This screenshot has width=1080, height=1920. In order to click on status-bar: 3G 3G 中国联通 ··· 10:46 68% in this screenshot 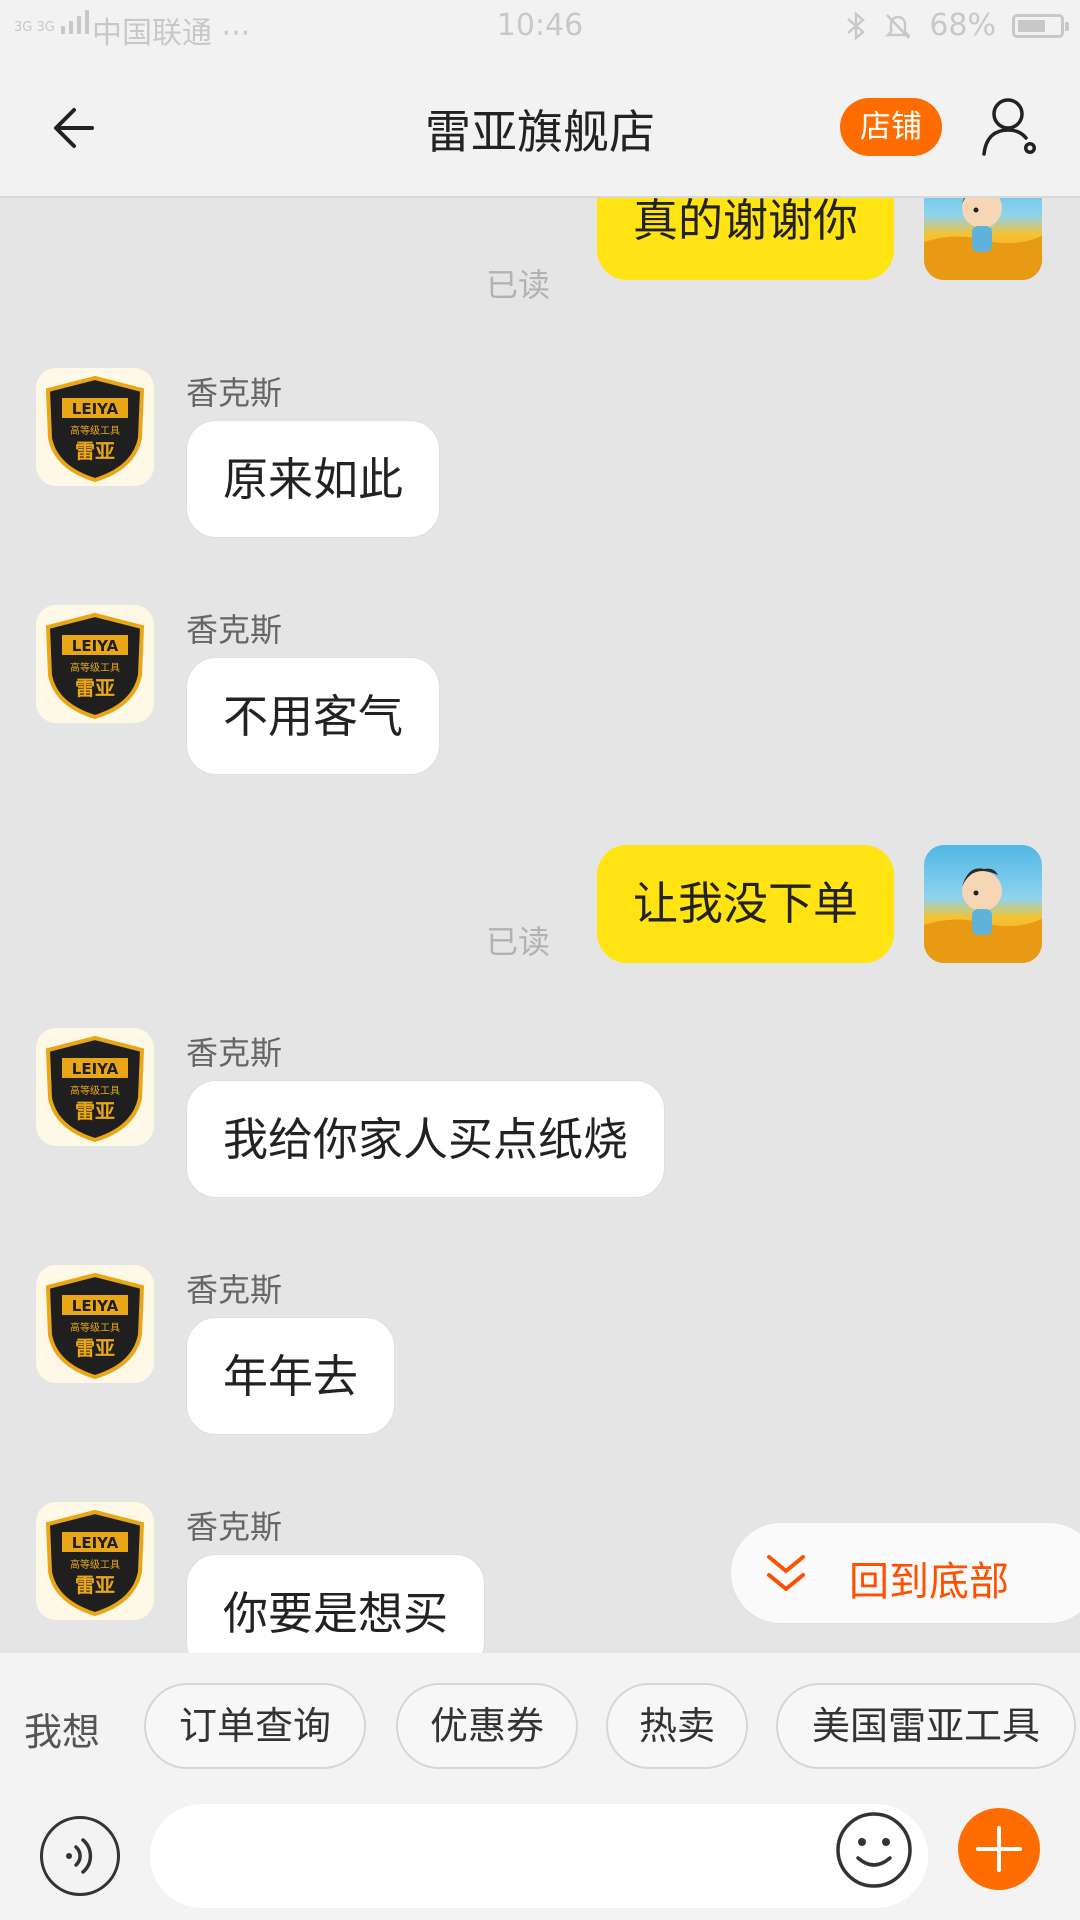, I will do `click(540, 29)`.